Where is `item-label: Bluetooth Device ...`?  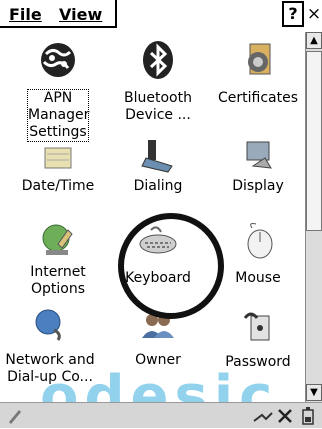
item-label: Bluetooth Device ... is located at coordinates (158, 106).